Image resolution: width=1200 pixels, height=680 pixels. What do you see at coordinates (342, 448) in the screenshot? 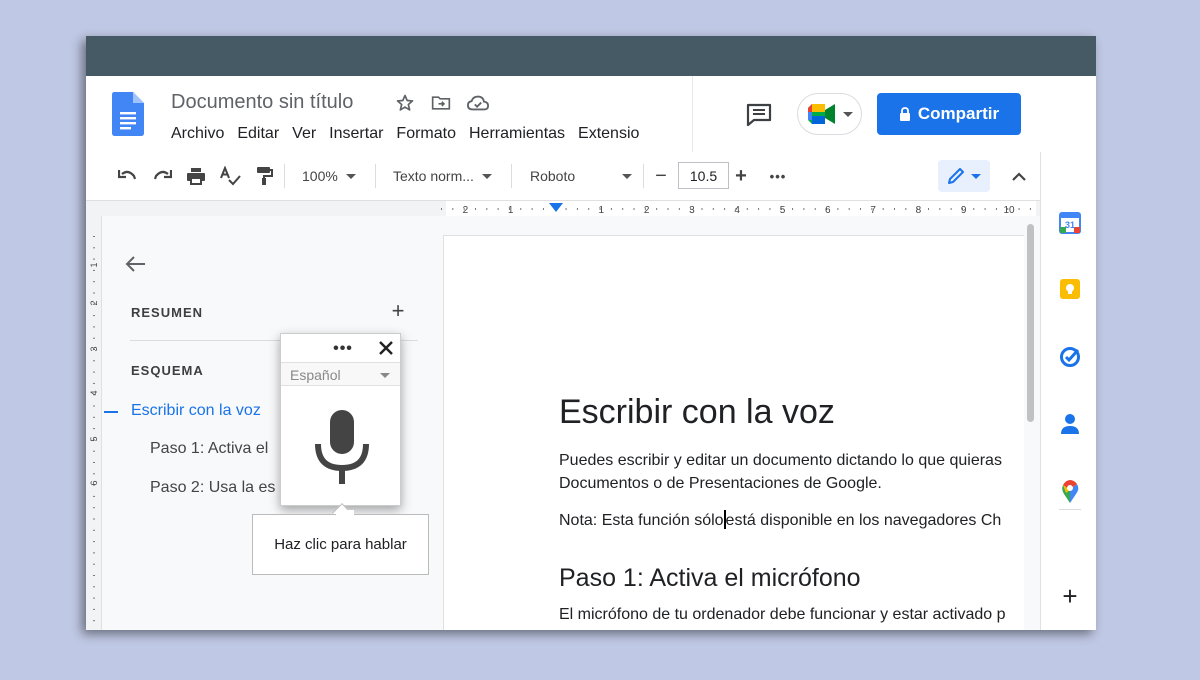
I see `microphone-icon` at bounding box center [342, 448].